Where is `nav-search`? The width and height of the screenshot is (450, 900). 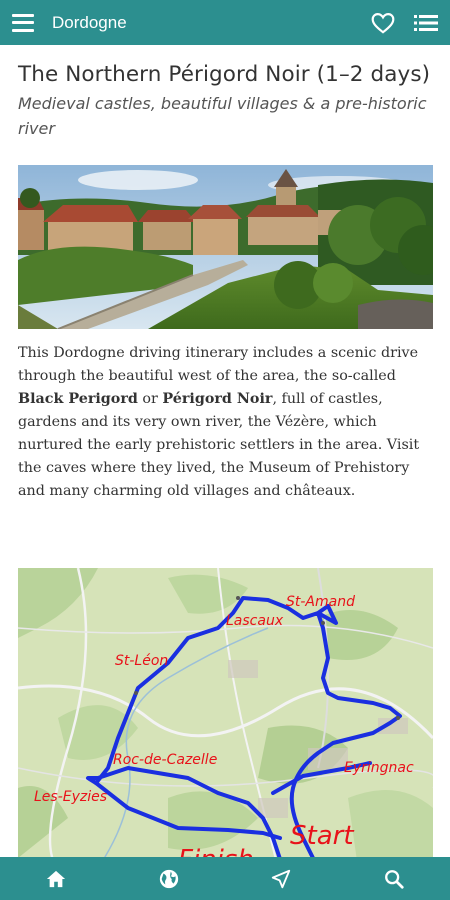 nav-search is located at coordinates (394, 879).